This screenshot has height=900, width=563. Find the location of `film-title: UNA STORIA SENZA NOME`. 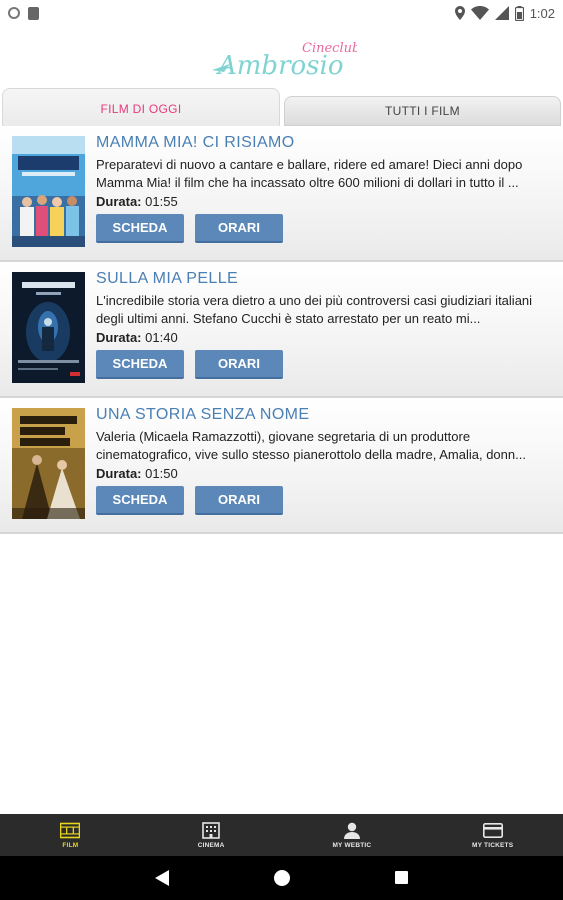

film-title: UNA STORIA SENZA NOME is located at coordinates (203, 415).